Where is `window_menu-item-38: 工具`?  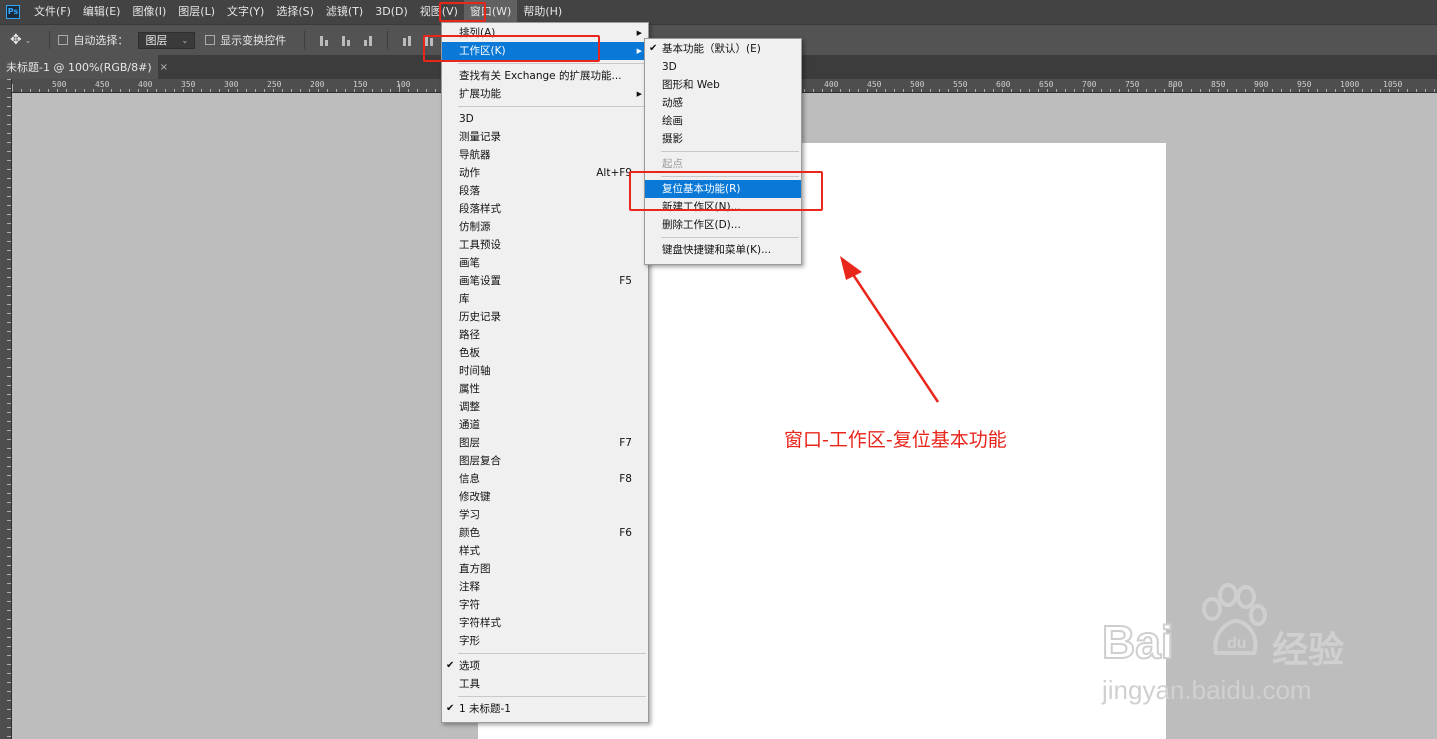
window_menu-item-38: 工具 is located at coordinates (545, 684).